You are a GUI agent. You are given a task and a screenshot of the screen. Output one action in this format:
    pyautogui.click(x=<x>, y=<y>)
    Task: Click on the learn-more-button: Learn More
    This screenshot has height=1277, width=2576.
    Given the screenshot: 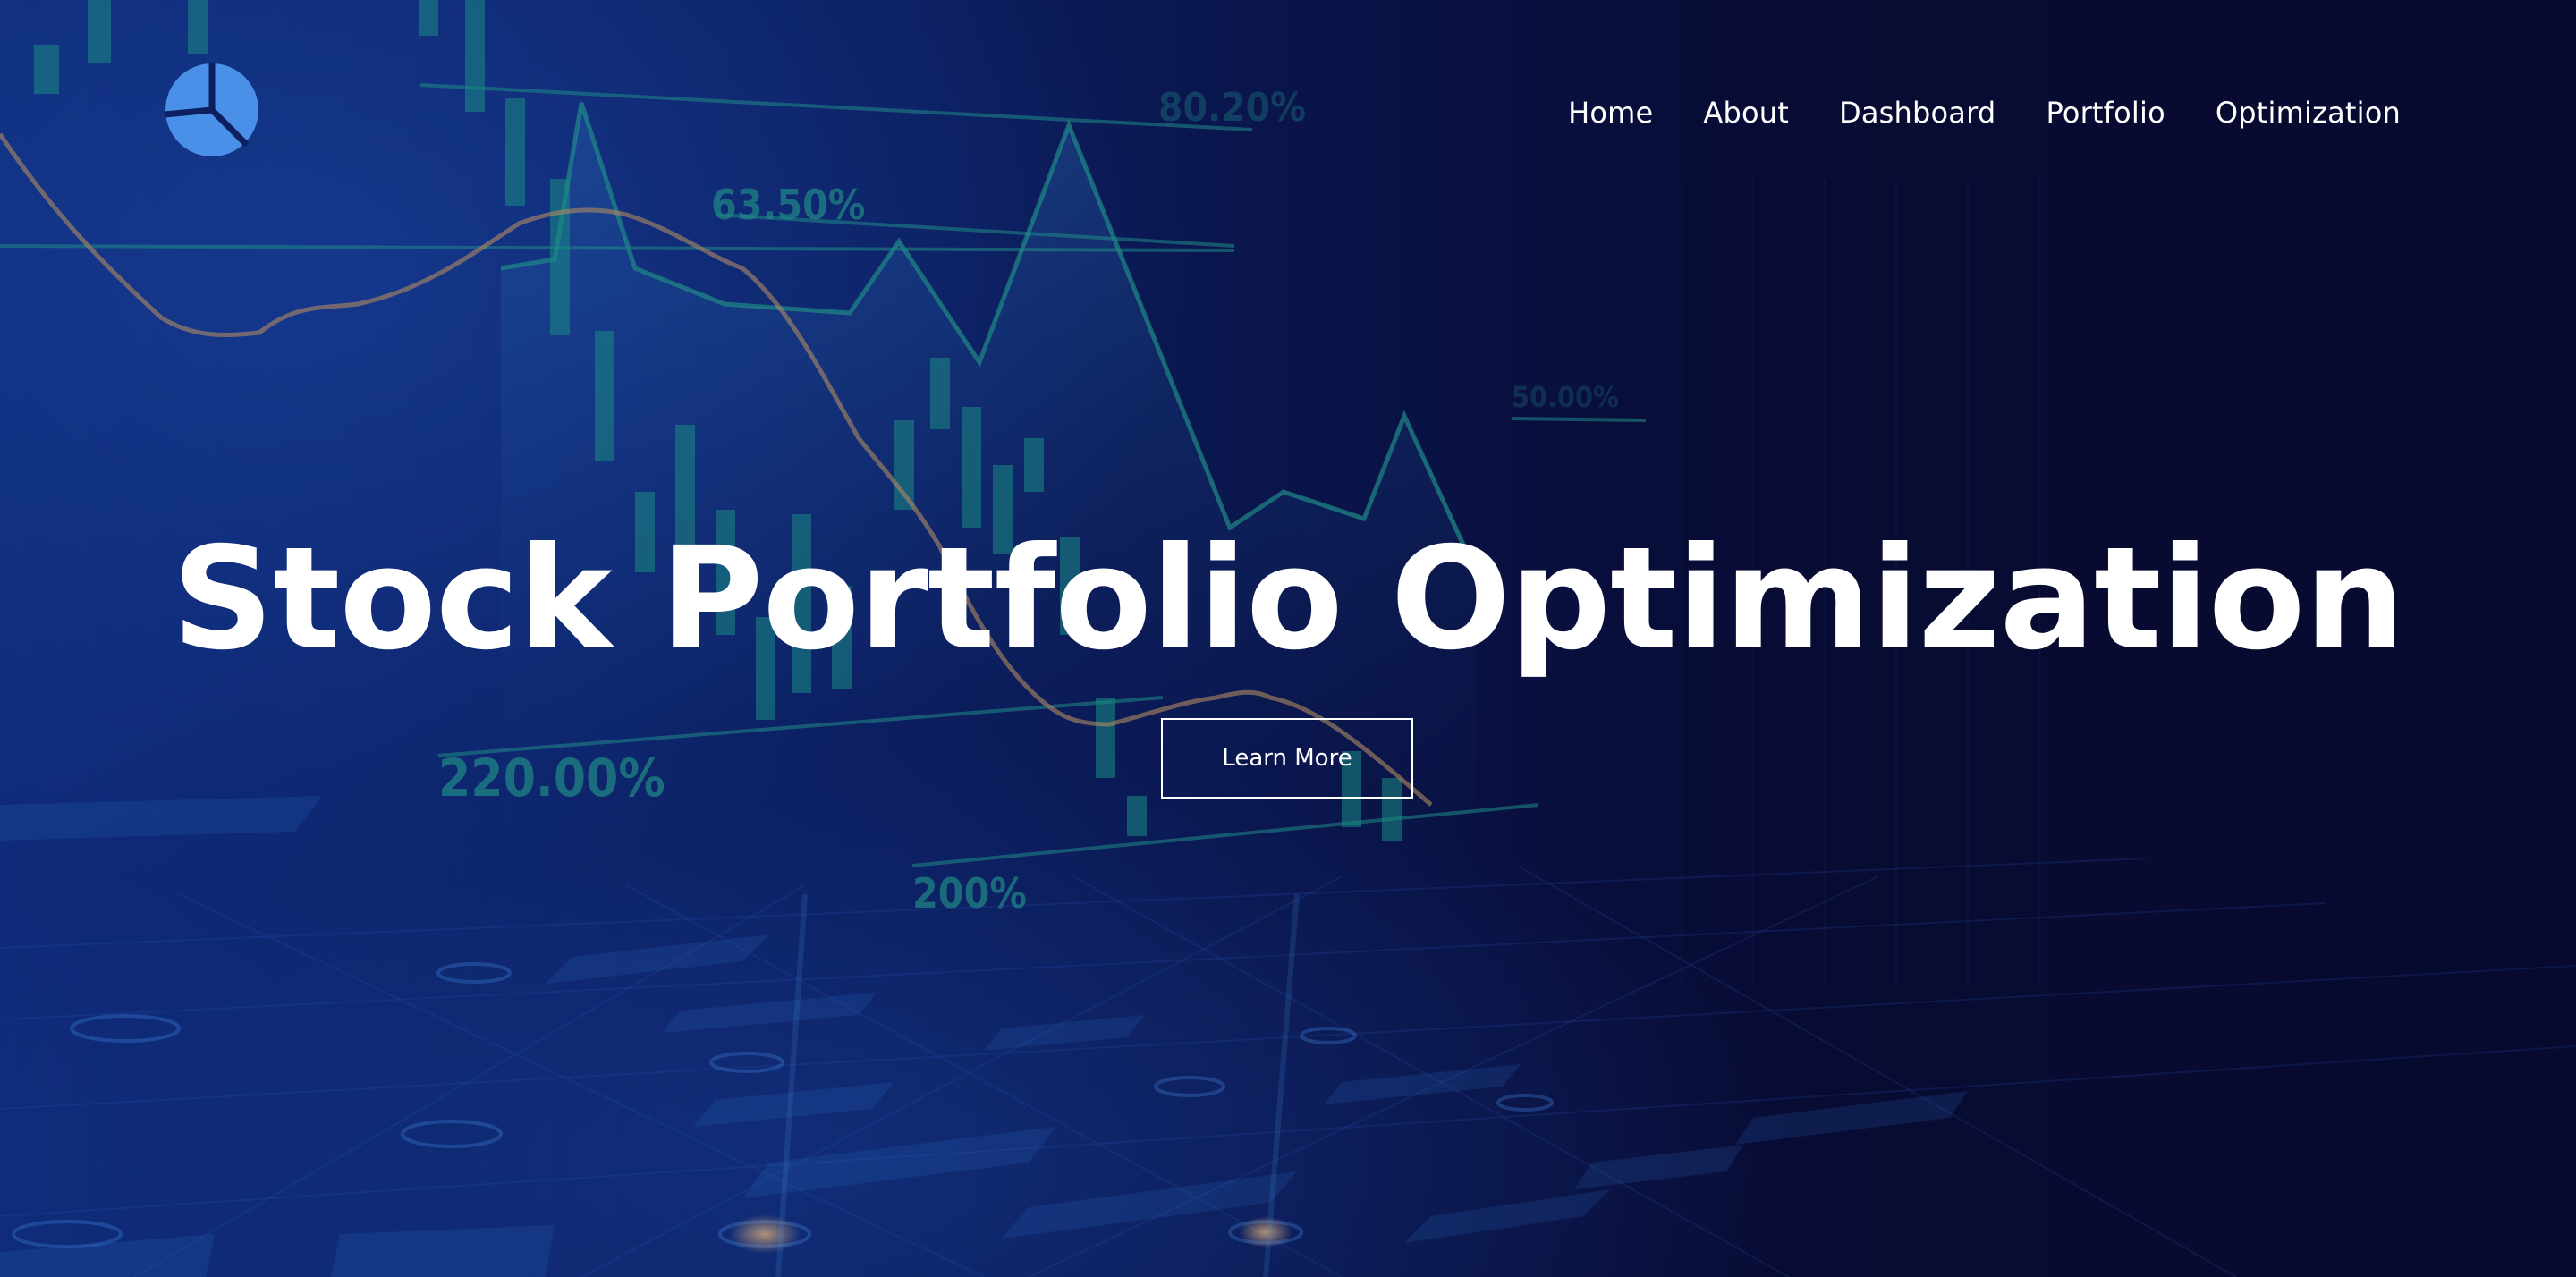 What is the action you would take?
    pyautogui.click(x=1287, y=758)
    